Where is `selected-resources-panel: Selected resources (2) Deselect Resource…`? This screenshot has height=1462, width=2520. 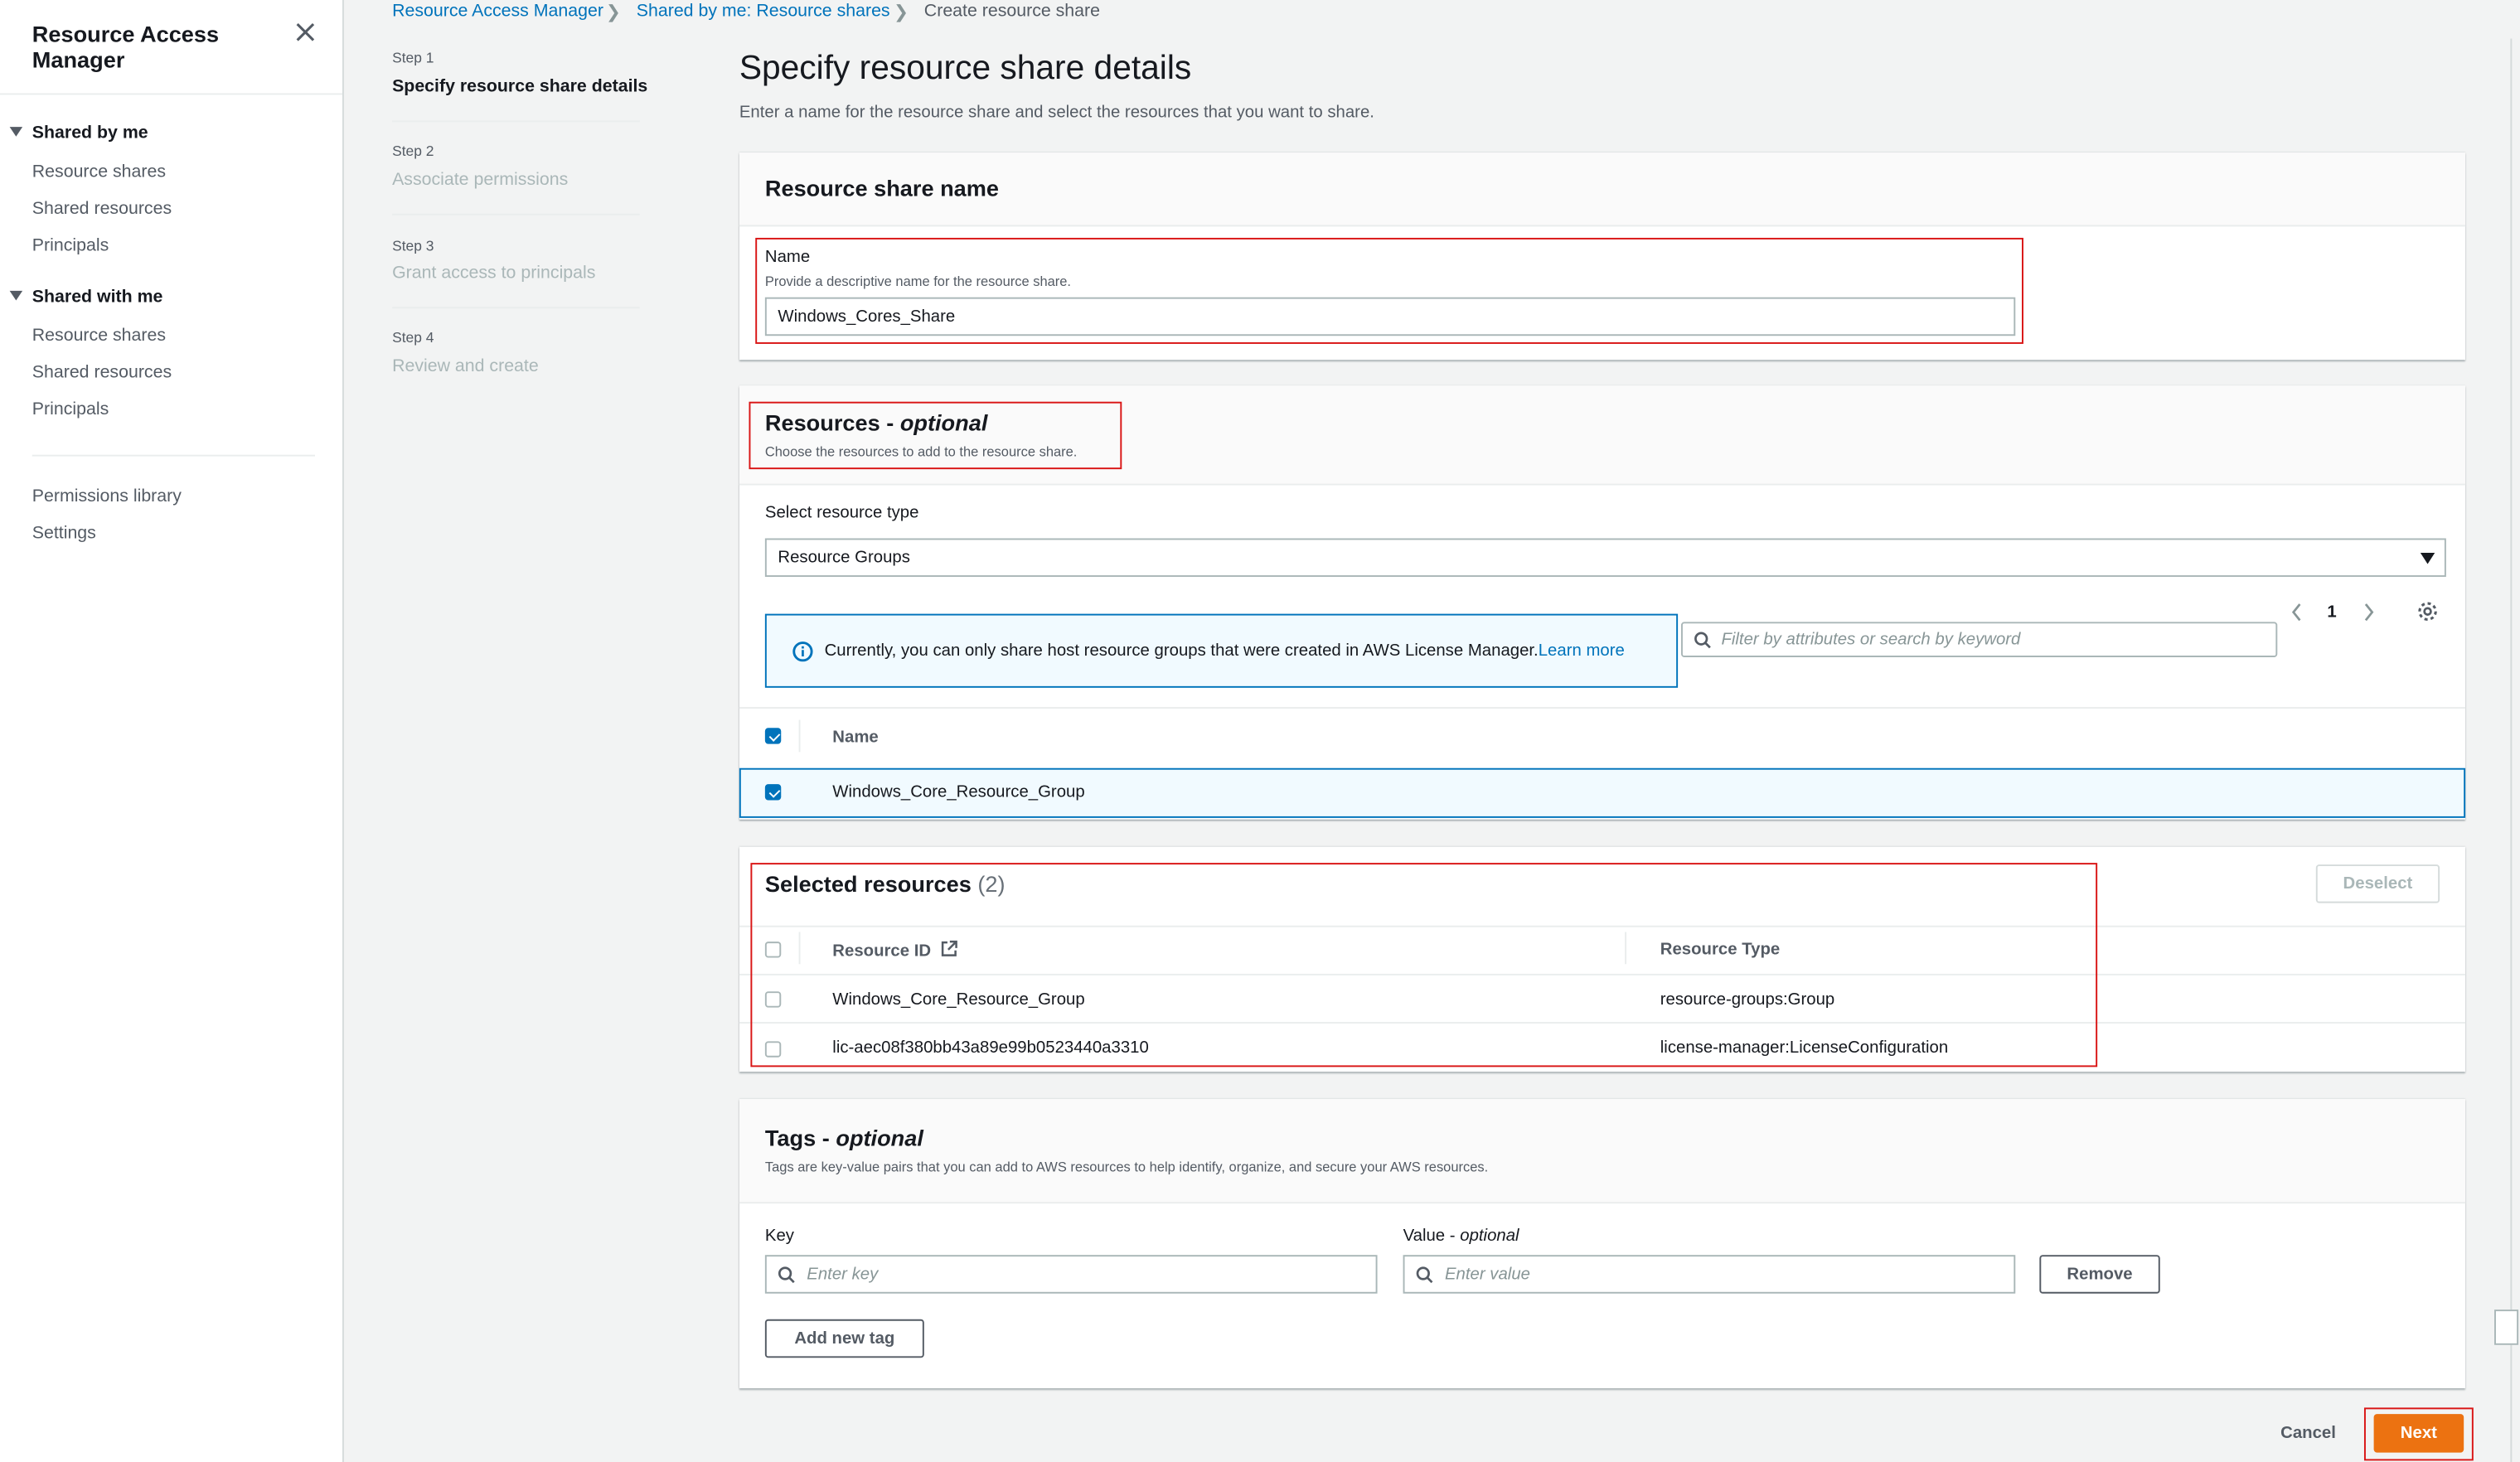
selected-resources-panel: Selected resources (2) Deselect Resource… is located at coordinates (1602, 960).